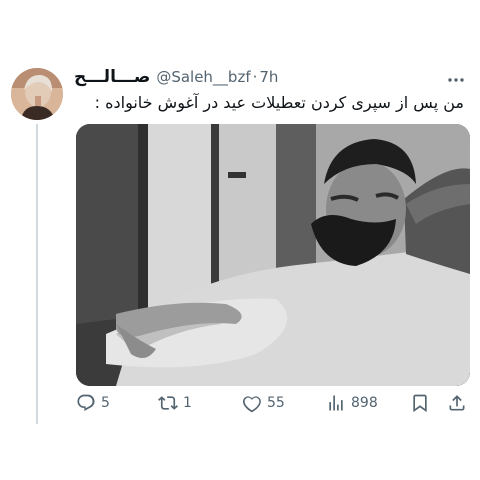 This screenshot has height=480, width=480. I want to click on user-handle: @Saleh__bzf, so click(203, 77).